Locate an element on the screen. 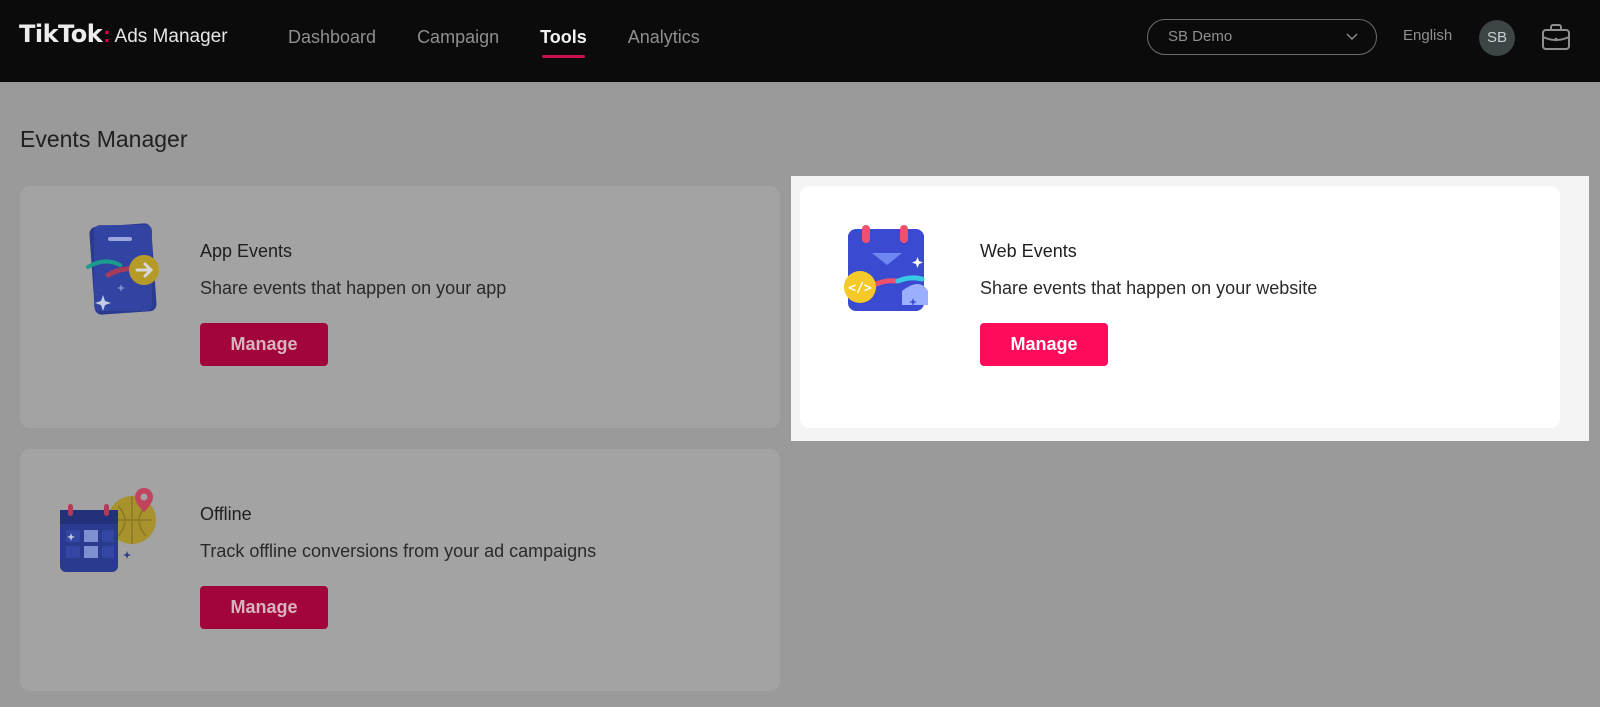 The width and height of the screenshot is (1600, 707). card-description: Share events that happen on your website is located at coordinates (1149, 288).